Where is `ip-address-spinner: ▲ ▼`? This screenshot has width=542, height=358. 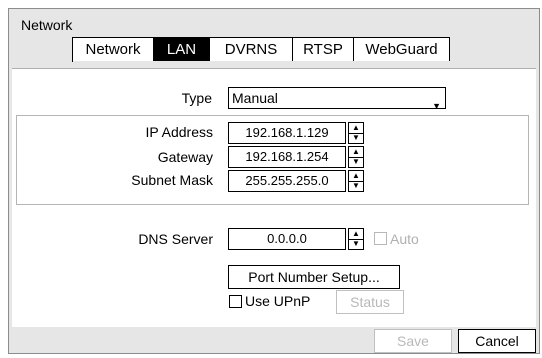
ip-address-spinner: ▲ ▼ is located at coordinates (356, 133).